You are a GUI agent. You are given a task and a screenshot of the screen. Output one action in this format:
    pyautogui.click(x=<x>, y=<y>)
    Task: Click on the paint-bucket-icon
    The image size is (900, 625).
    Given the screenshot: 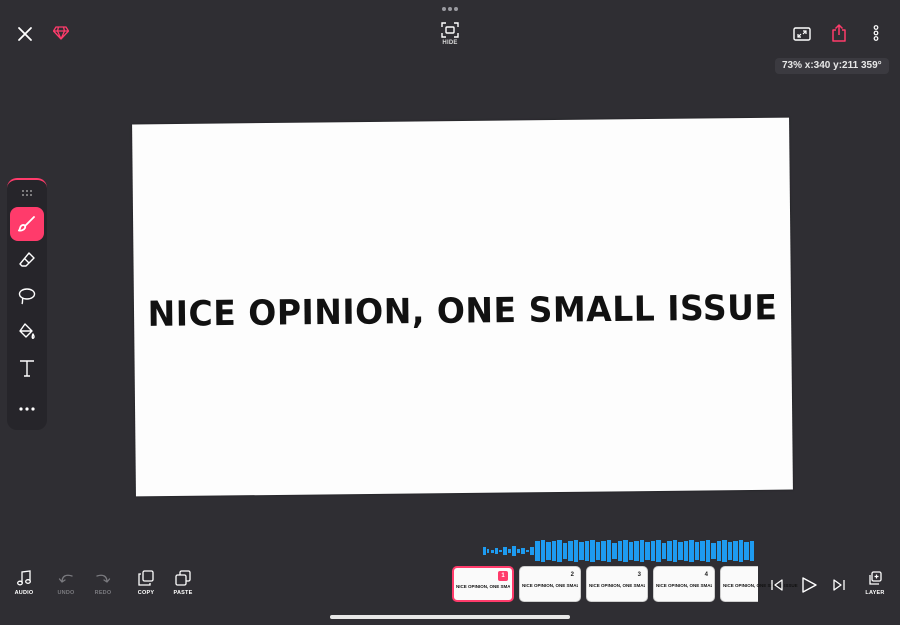 What is the action you would take?
    pyautogui.click(x=27, y=331)
    